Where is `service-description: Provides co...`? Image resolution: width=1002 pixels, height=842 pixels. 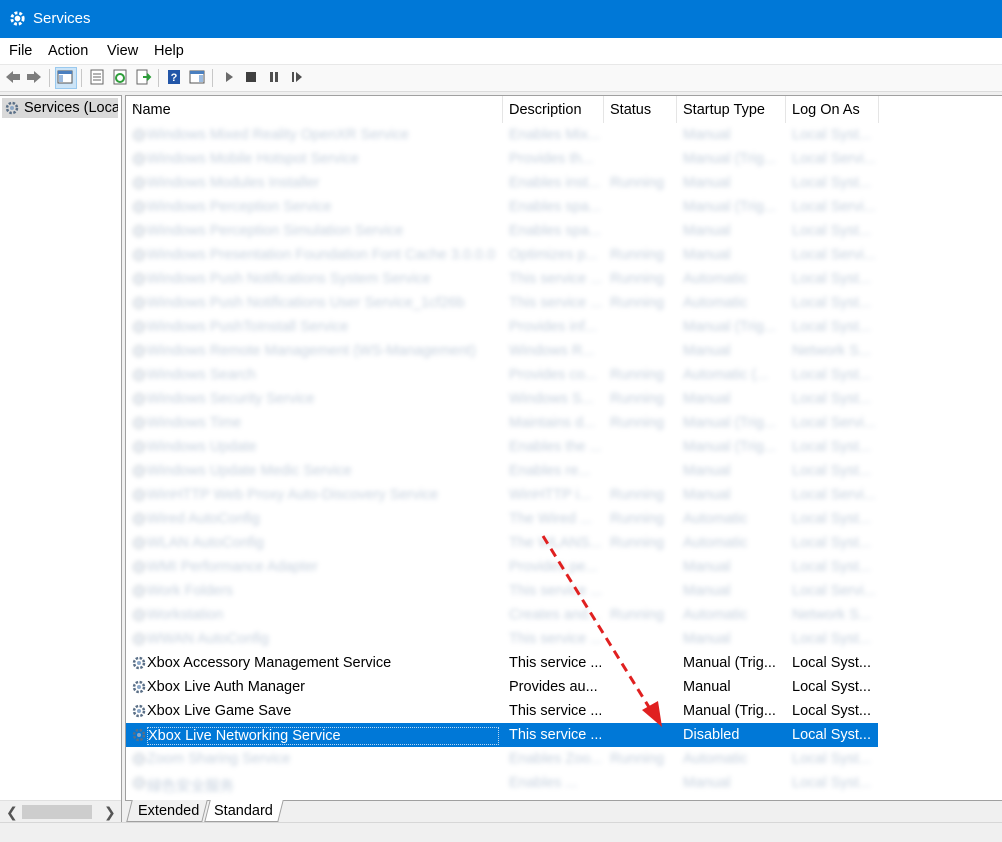
service-description: Provides co... is located at coordinates (553, 375).